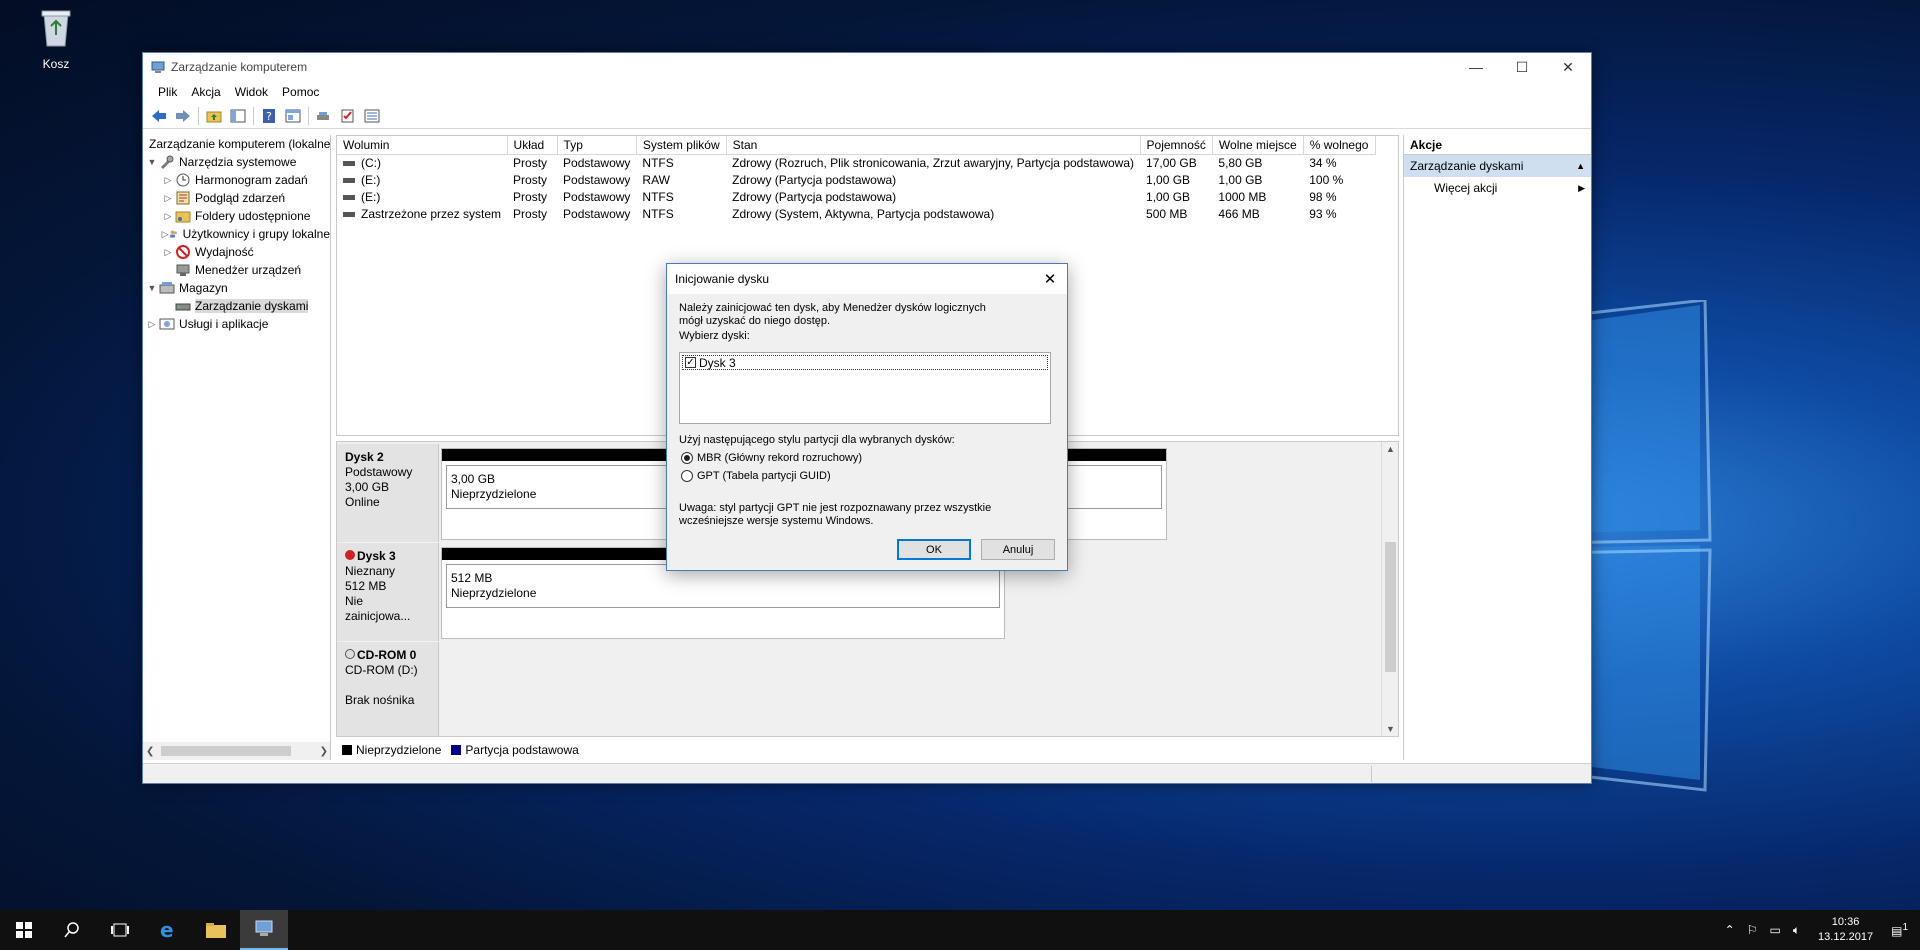  I want to click on tree-item-menedzer: Menedżer urządzeń, so click(236, 270).